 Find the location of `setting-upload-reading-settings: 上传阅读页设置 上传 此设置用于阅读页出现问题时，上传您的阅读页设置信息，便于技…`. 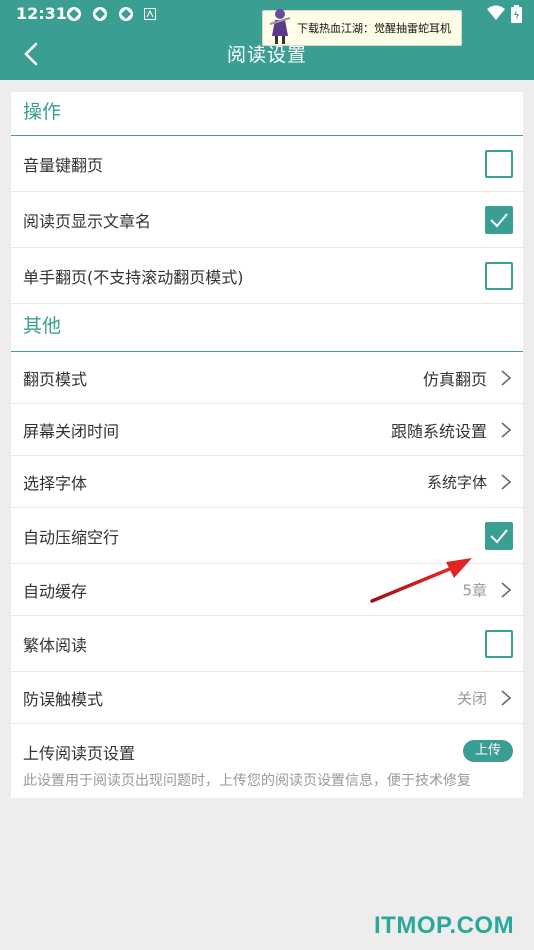

setting-upload-reading-settings: 上传阅读页设置 上传 此设置用于阅读页出现问题时，上传您的阅读页设置信息，便于技… is located at coordinates (267, 761).